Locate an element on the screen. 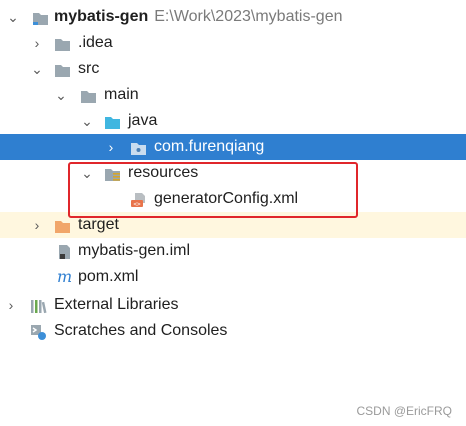 This screenshot has width=466, height=426. tree-item-label: com.furenqiang is located at coordinates (209, 146).